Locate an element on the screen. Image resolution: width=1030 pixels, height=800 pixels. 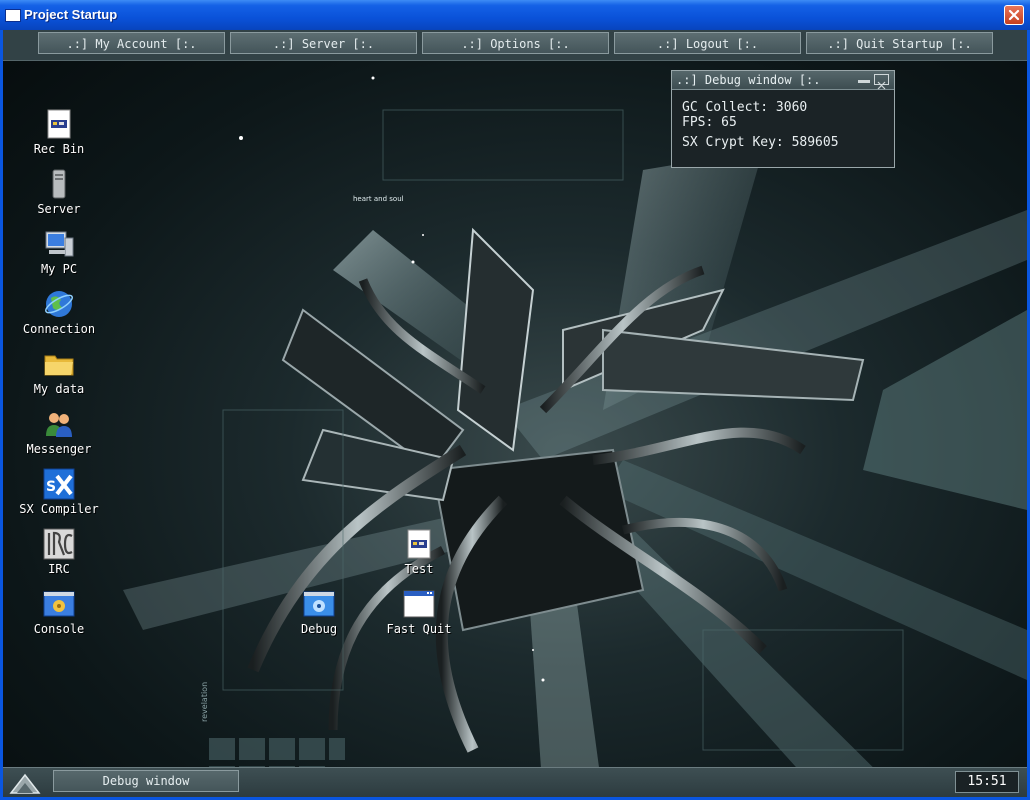
wallpaper-caption: heart and soul is located at coordinates (378, 199).